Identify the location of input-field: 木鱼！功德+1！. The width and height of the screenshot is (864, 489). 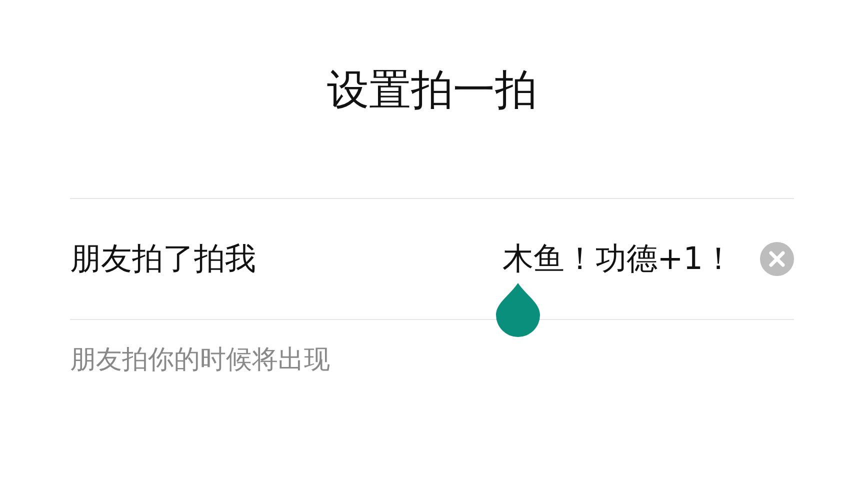
(508, 259).